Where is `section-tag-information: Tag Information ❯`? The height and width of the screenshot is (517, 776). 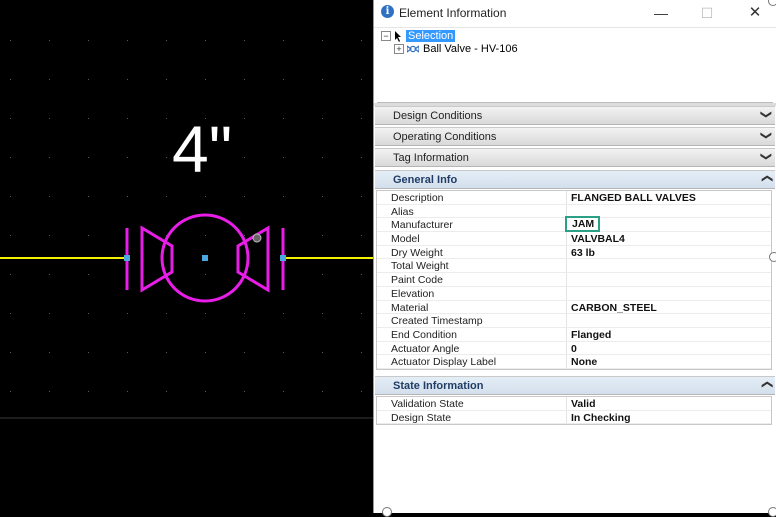
section-tag-information: Tag Information ❯ is located at coordinates (575, 157).